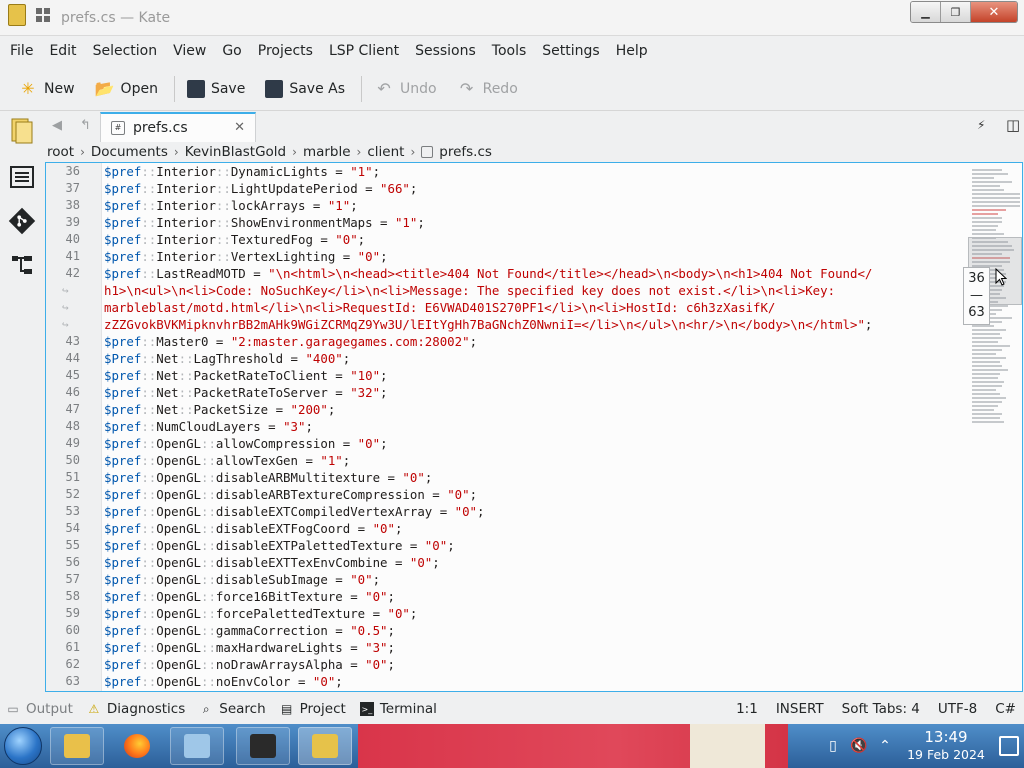 The width and height of the screenshot is (1024, 768). I want to click on menu-file: File, so click(21, 51).